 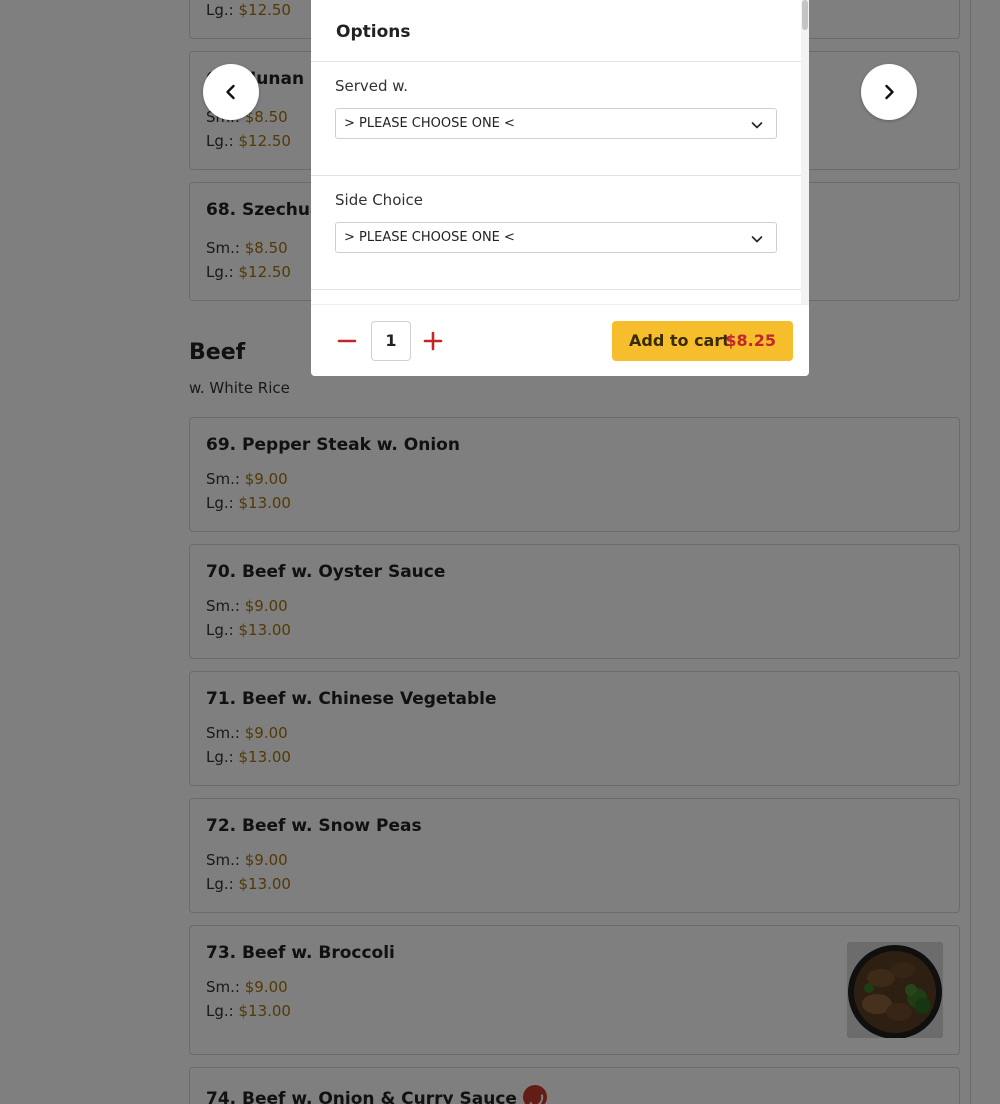 I want to click on plus-icon, so click(x=433, y=341).